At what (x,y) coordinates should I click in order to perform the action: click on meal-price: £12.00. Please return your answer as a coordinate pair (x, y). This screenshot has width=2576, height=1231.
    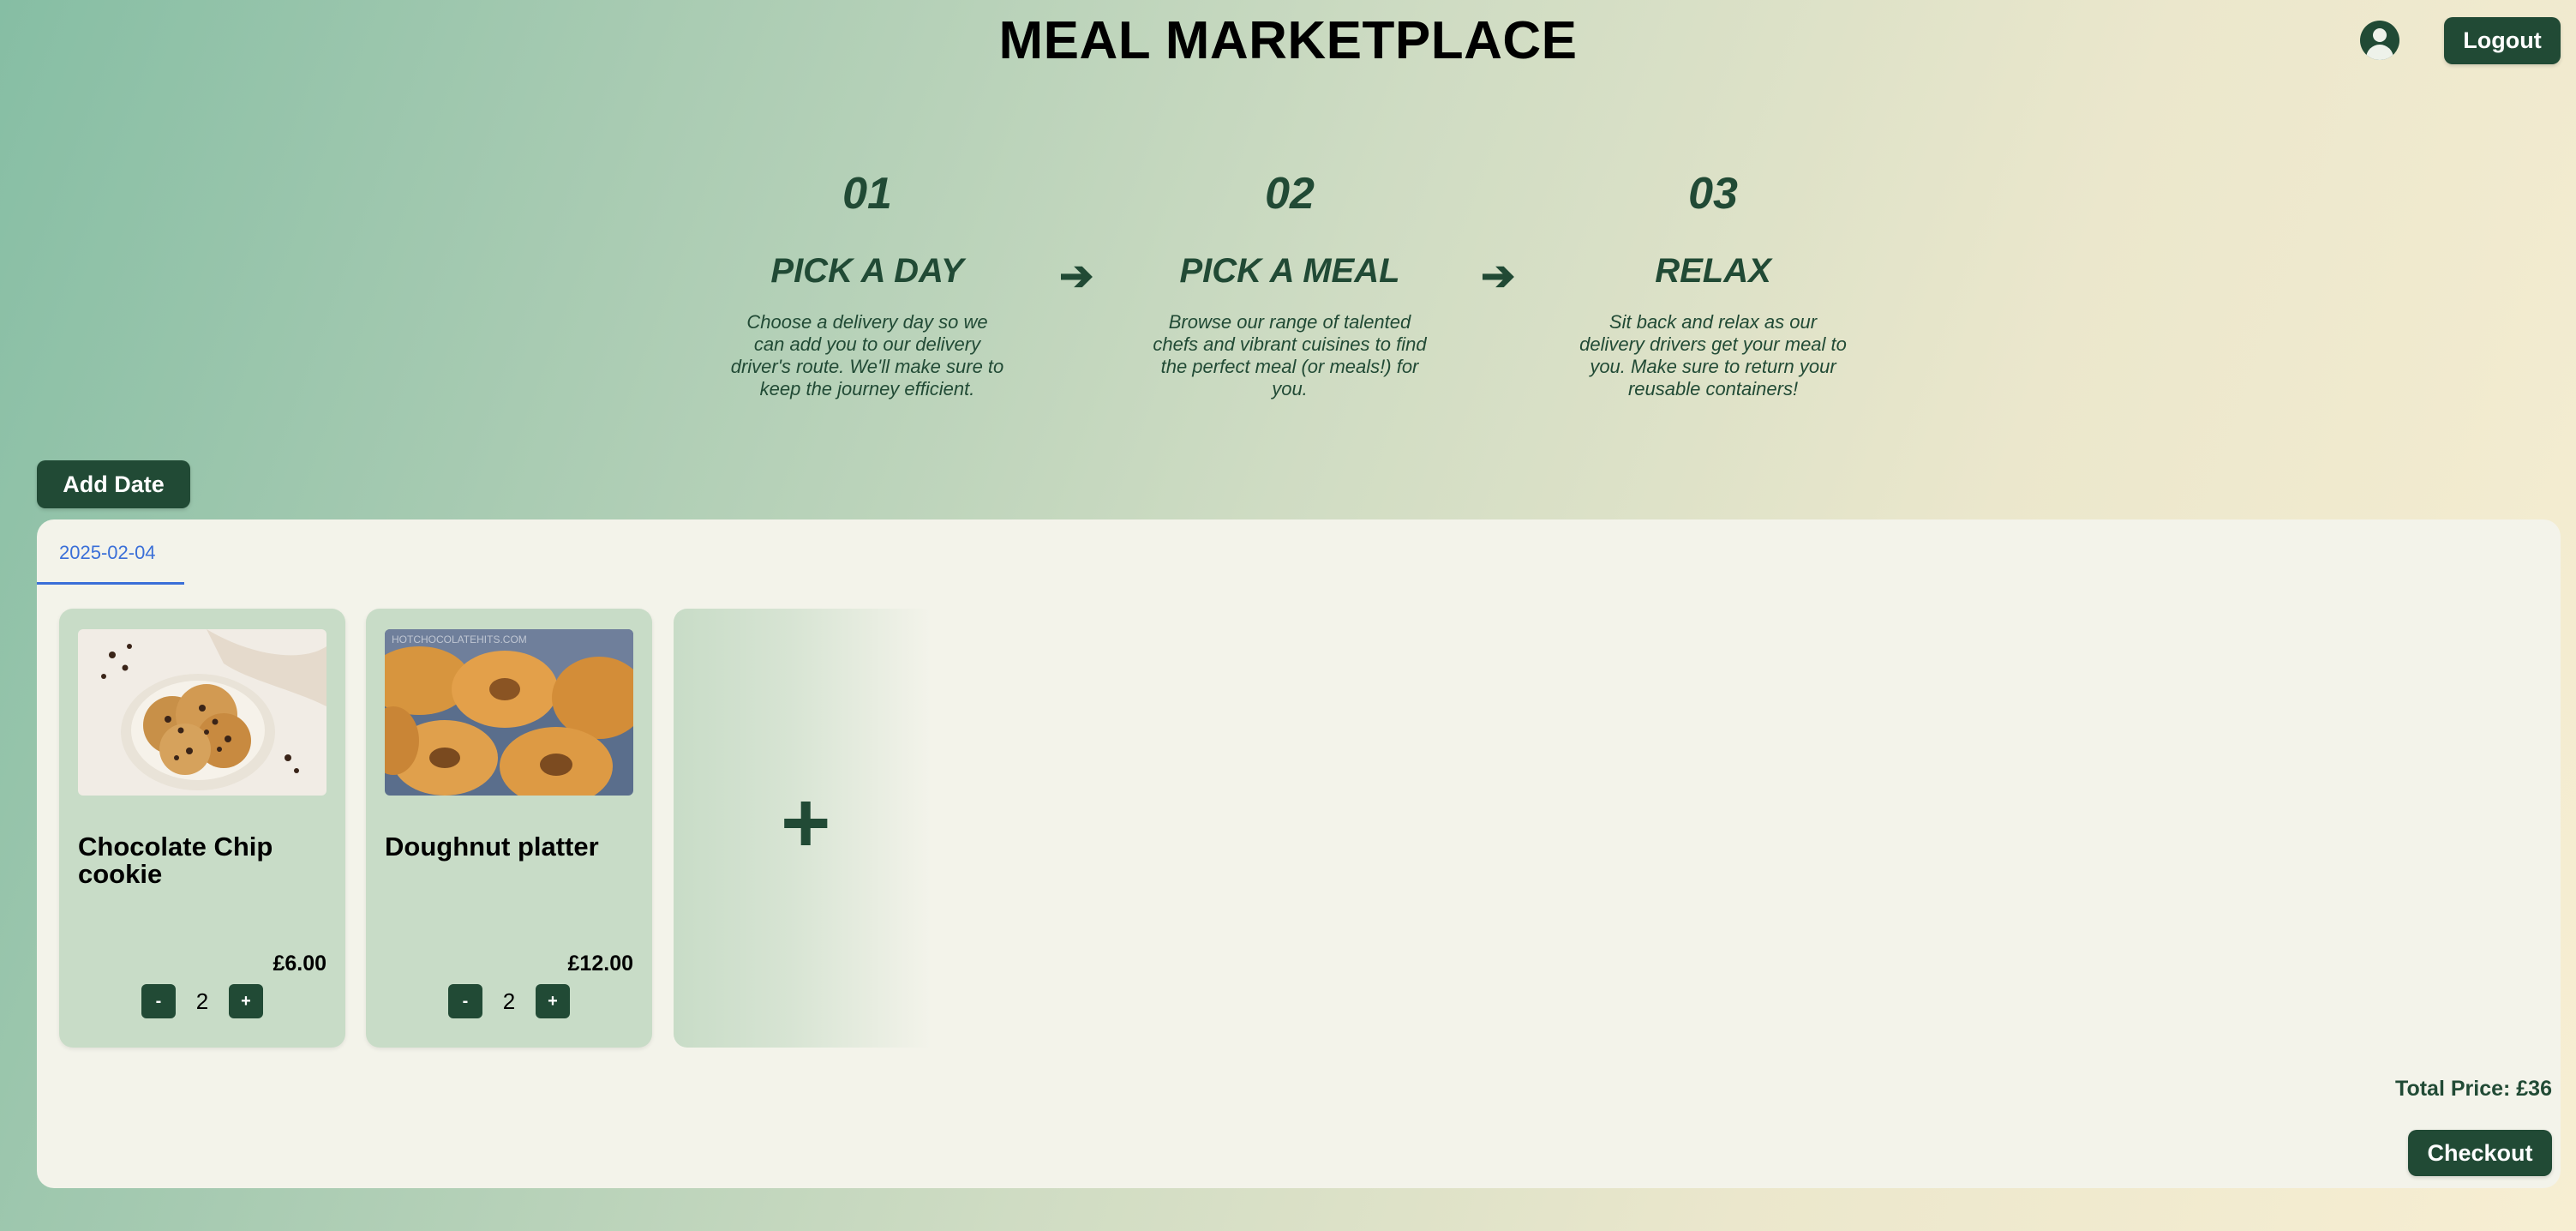
    Looking at the image, I should click on (600, 964).